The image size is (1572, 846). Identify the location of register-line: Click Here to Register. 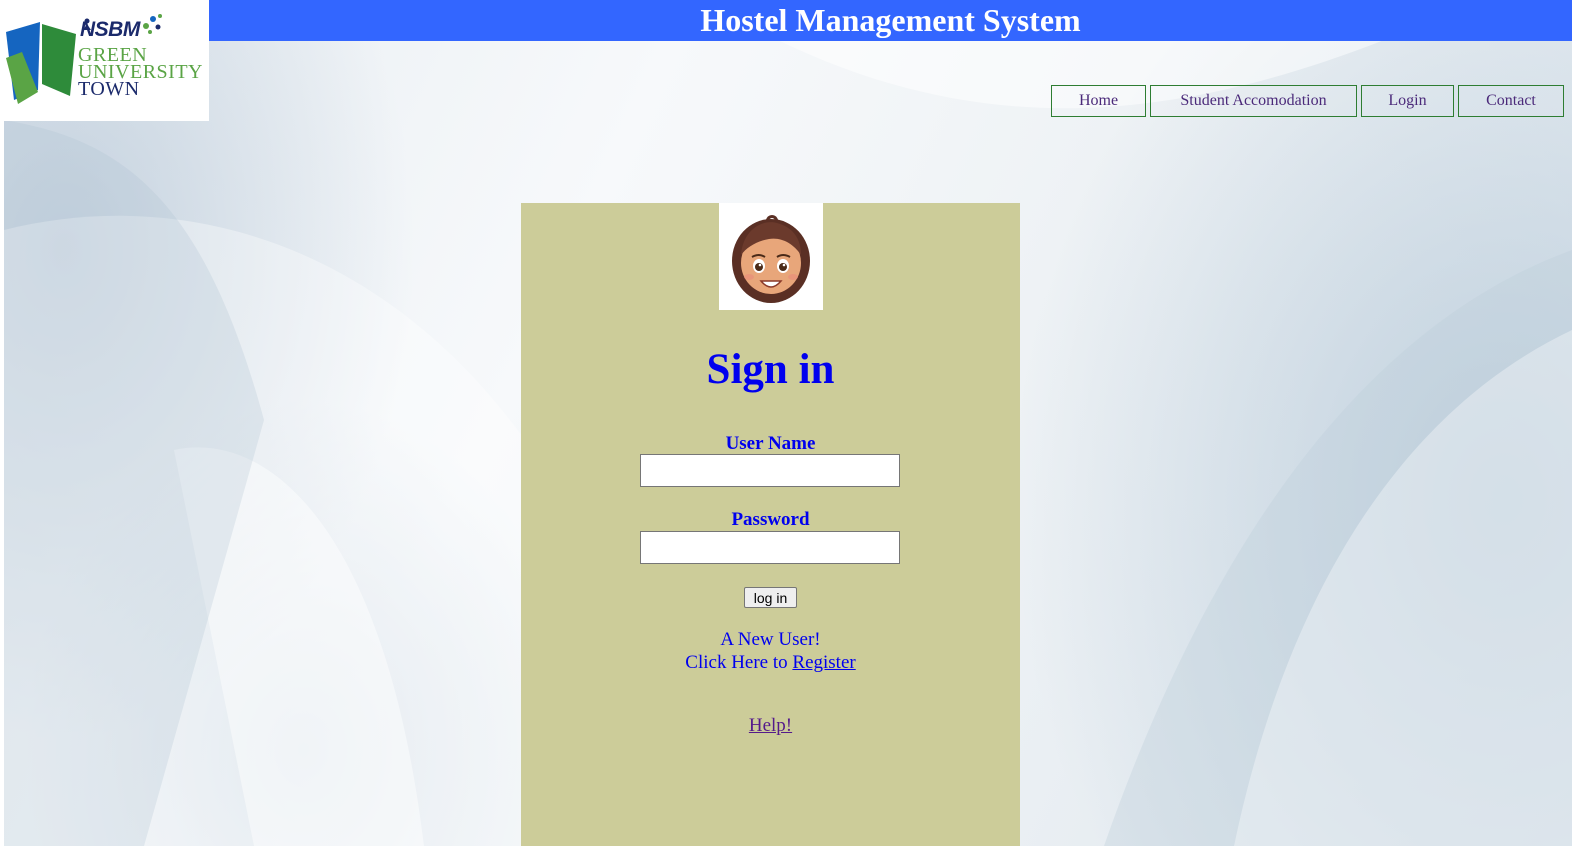
(770, 662).